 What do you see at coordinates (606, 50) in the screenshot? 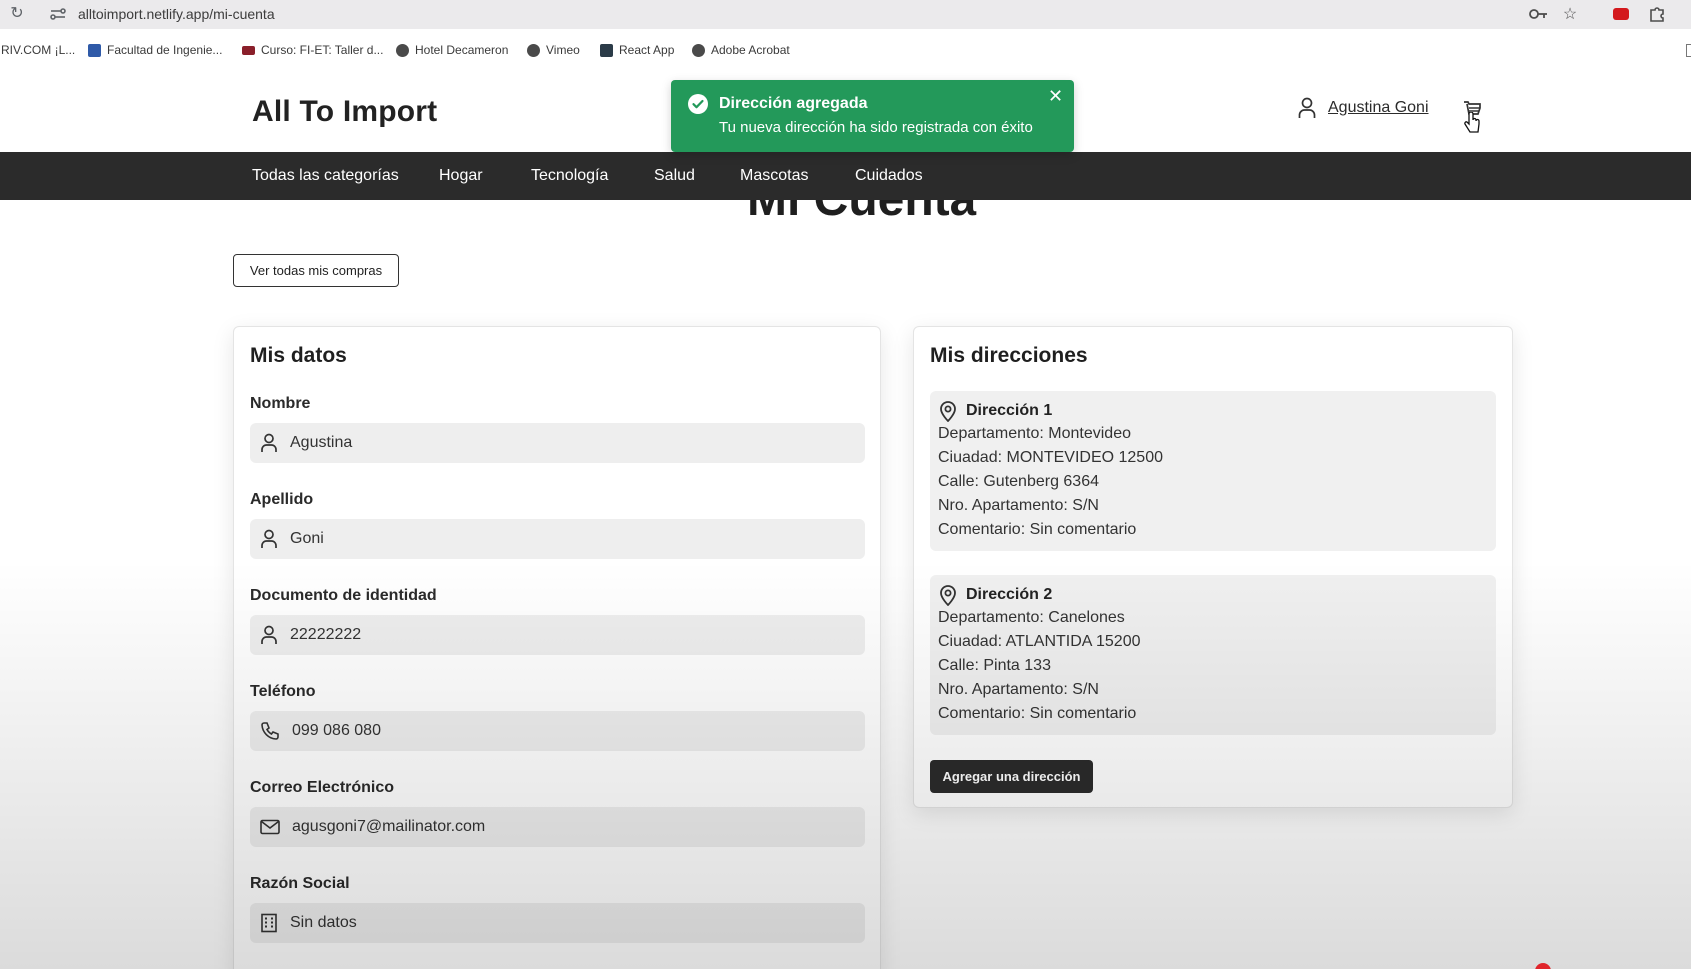
I see `react-icon` at bounding box center [606, 50].